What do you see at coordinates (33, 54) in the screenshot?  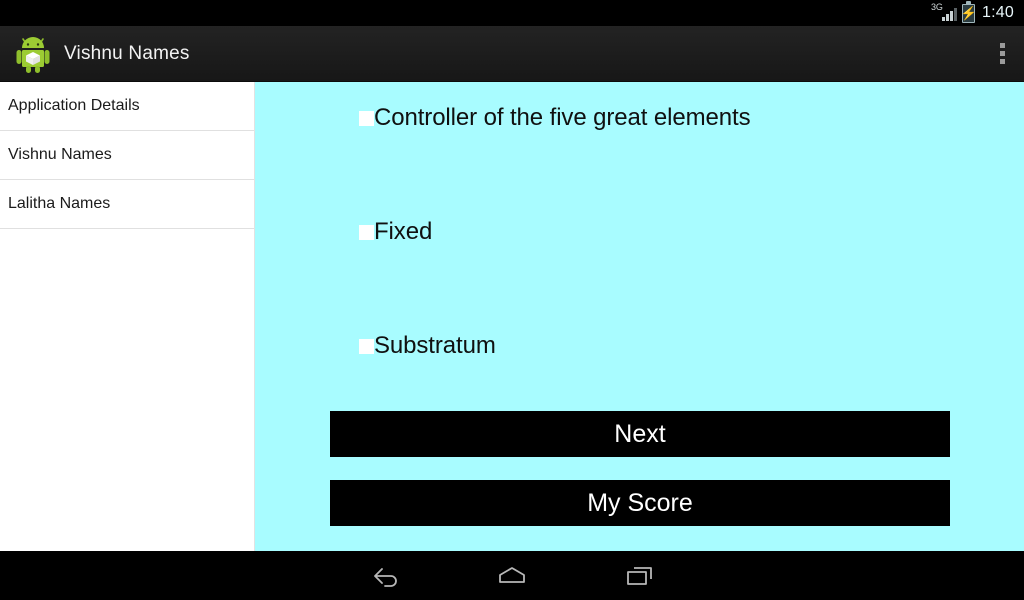 I see `android-robot-icon` at bounding box center [33, 54].